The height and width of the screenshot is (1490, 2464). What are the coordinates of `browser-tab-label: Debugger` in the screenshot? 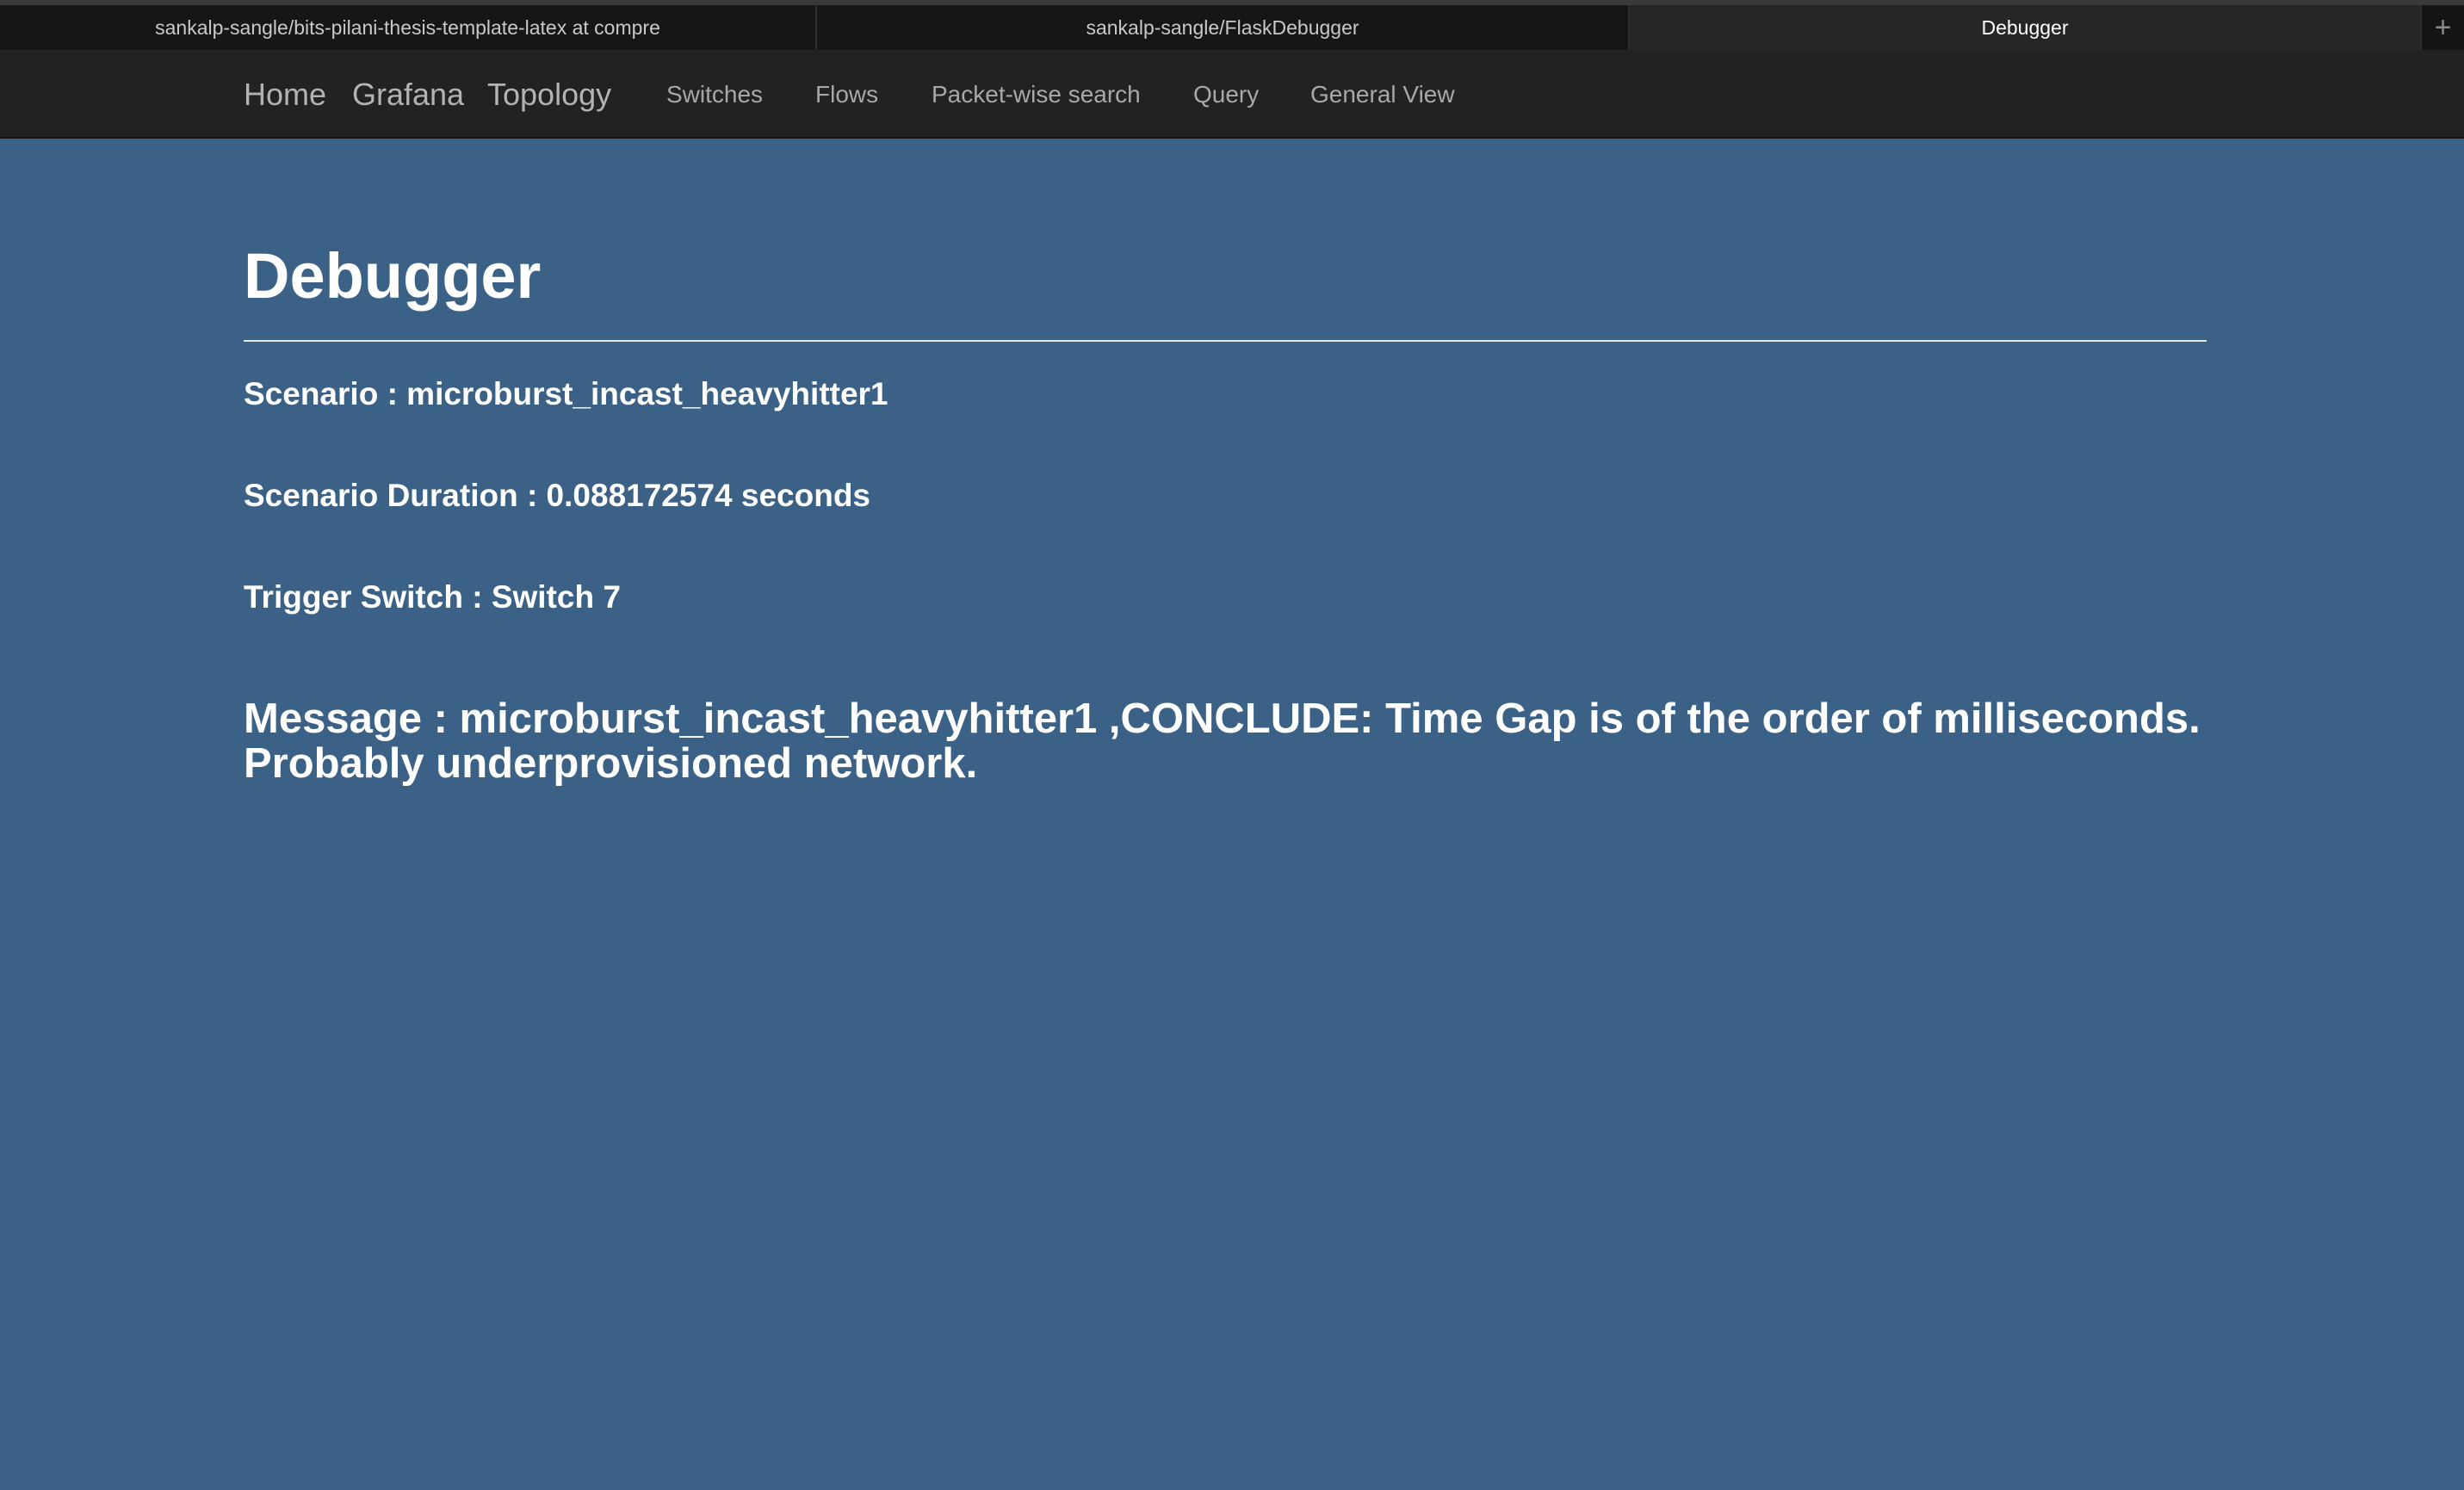 It's located at (2025, 27).